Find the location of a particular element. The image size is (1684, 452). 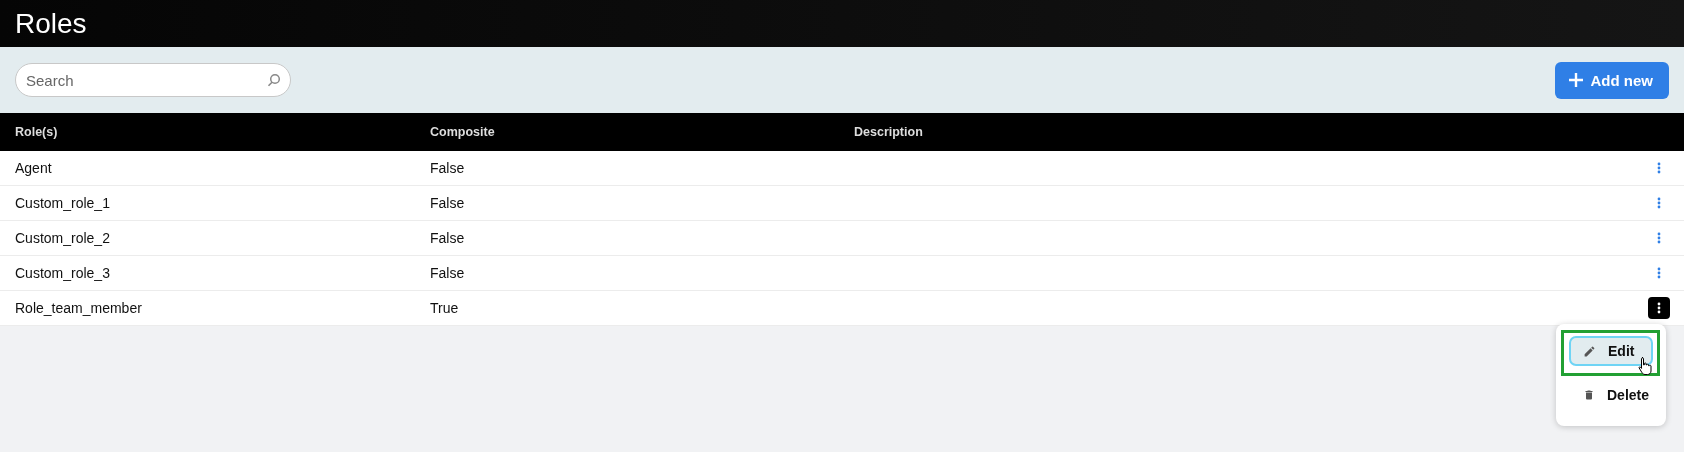

hand-cursor-icon is located at coordinates (1645, 366).